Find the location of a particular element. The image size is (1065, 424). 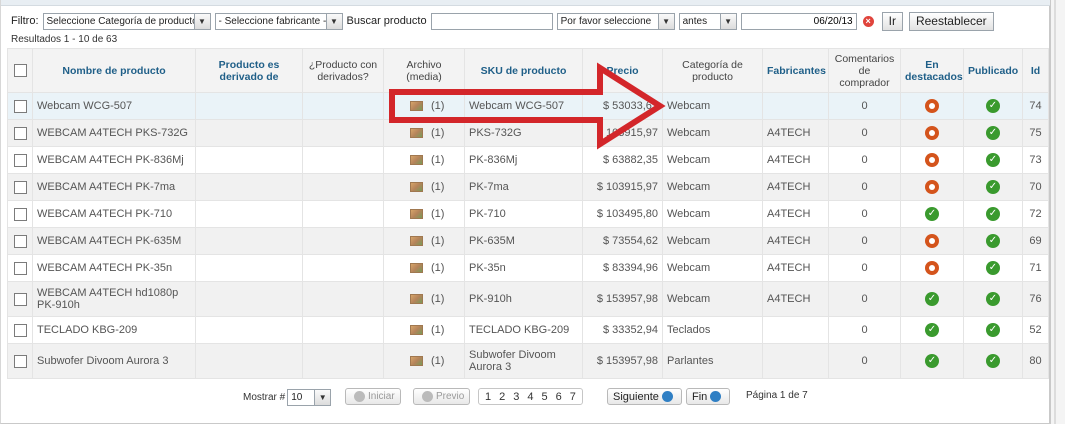

product-name-link: WEBCAM A4TECH PKS-732G is located at coordinates (114, 133).